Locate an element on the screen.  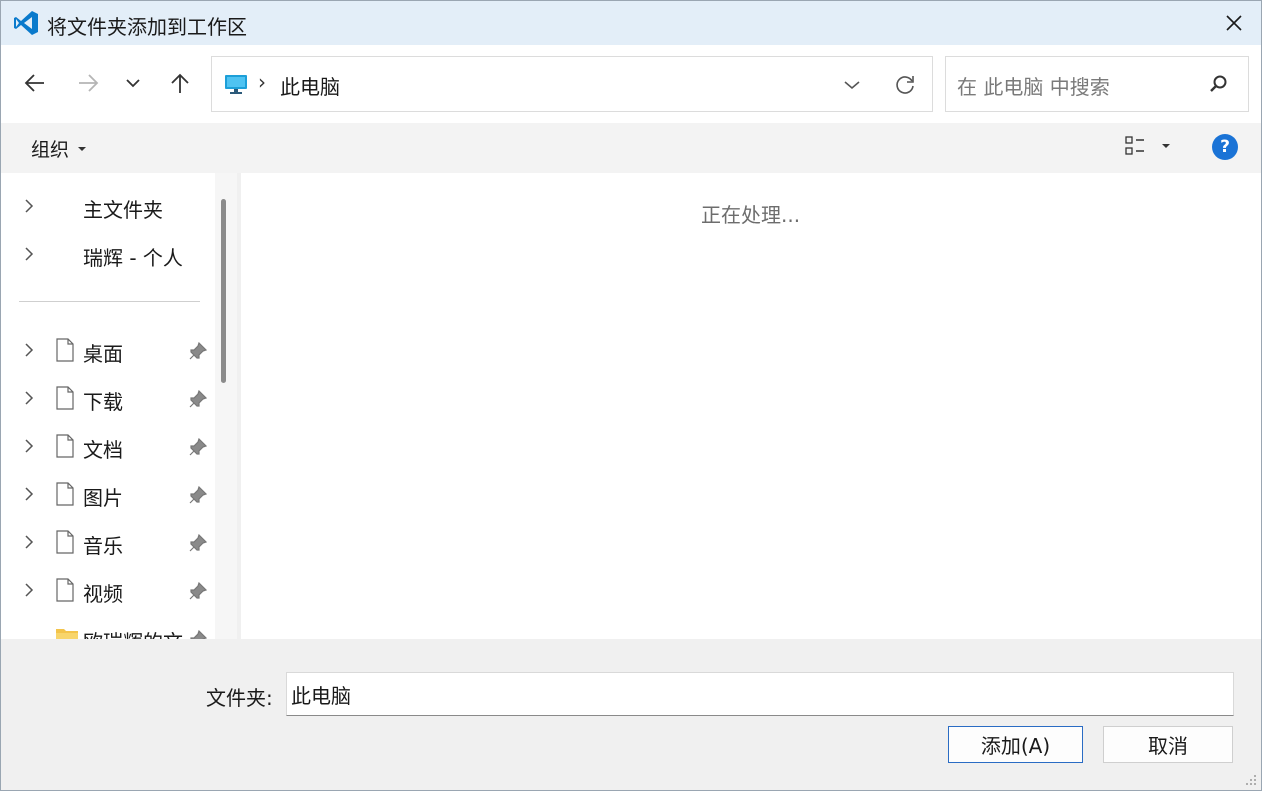
back-button is located at coordinates (35, 83).